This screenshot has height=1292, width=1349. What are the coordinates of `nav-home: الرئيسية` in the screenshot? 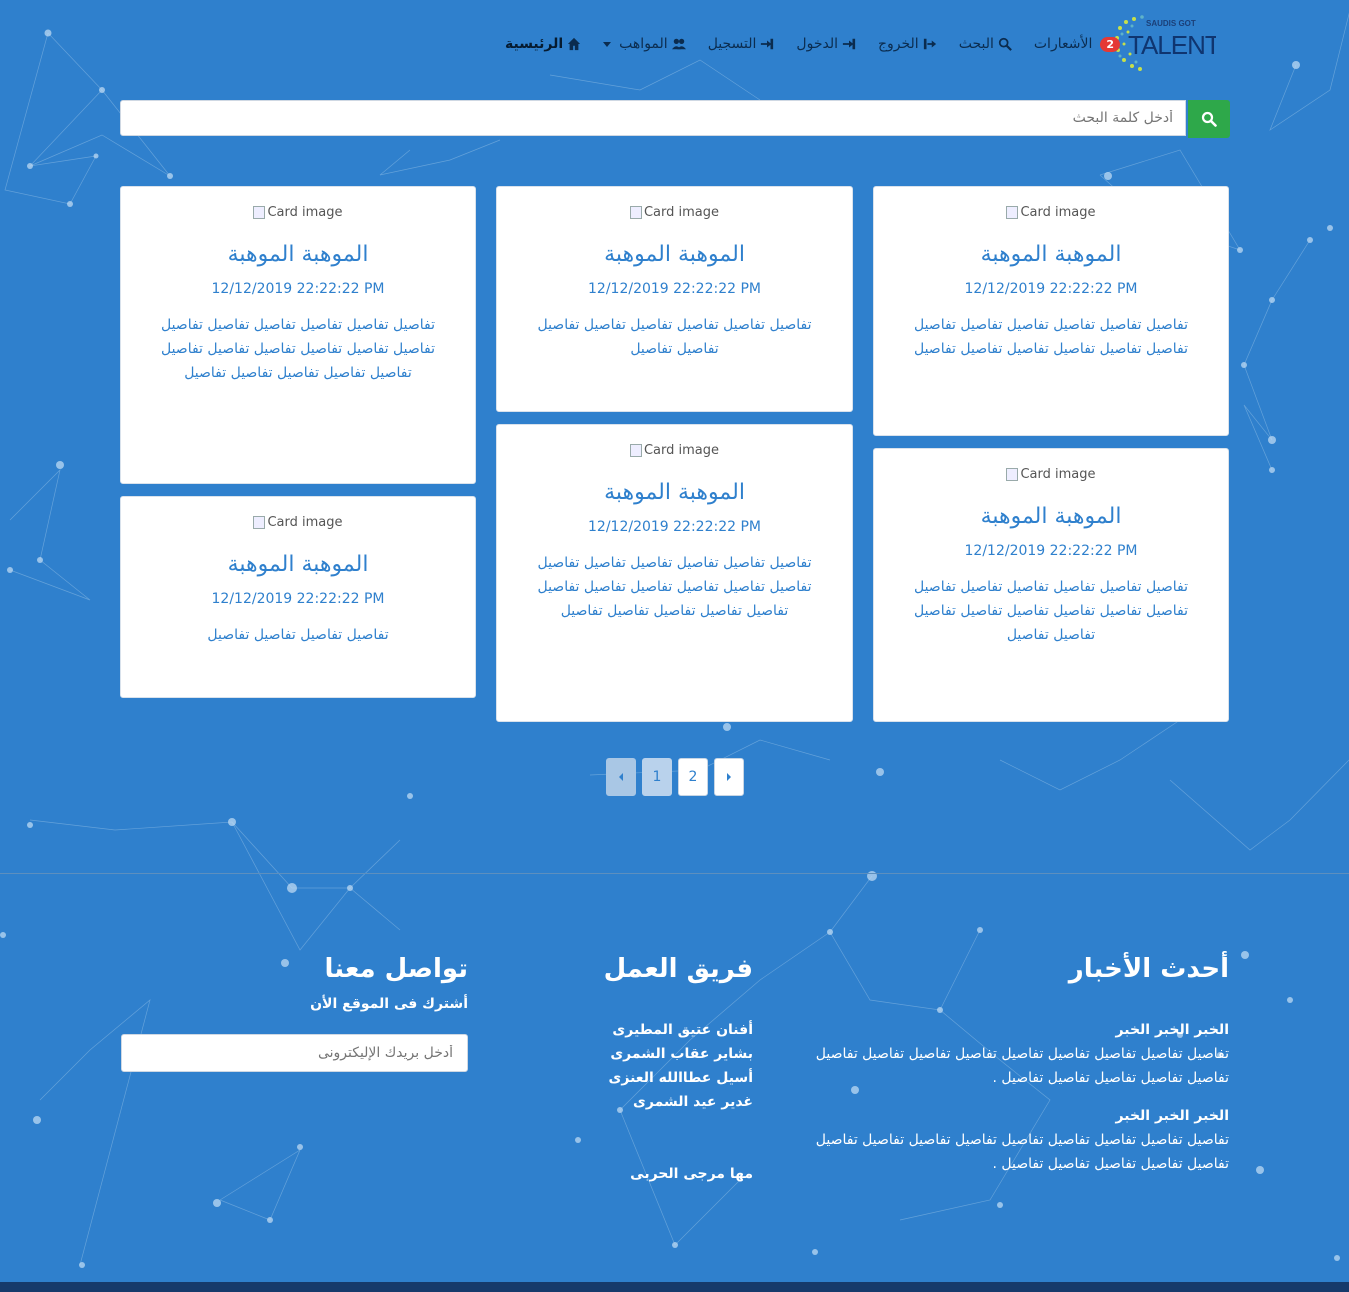 It's located at (543, 44).